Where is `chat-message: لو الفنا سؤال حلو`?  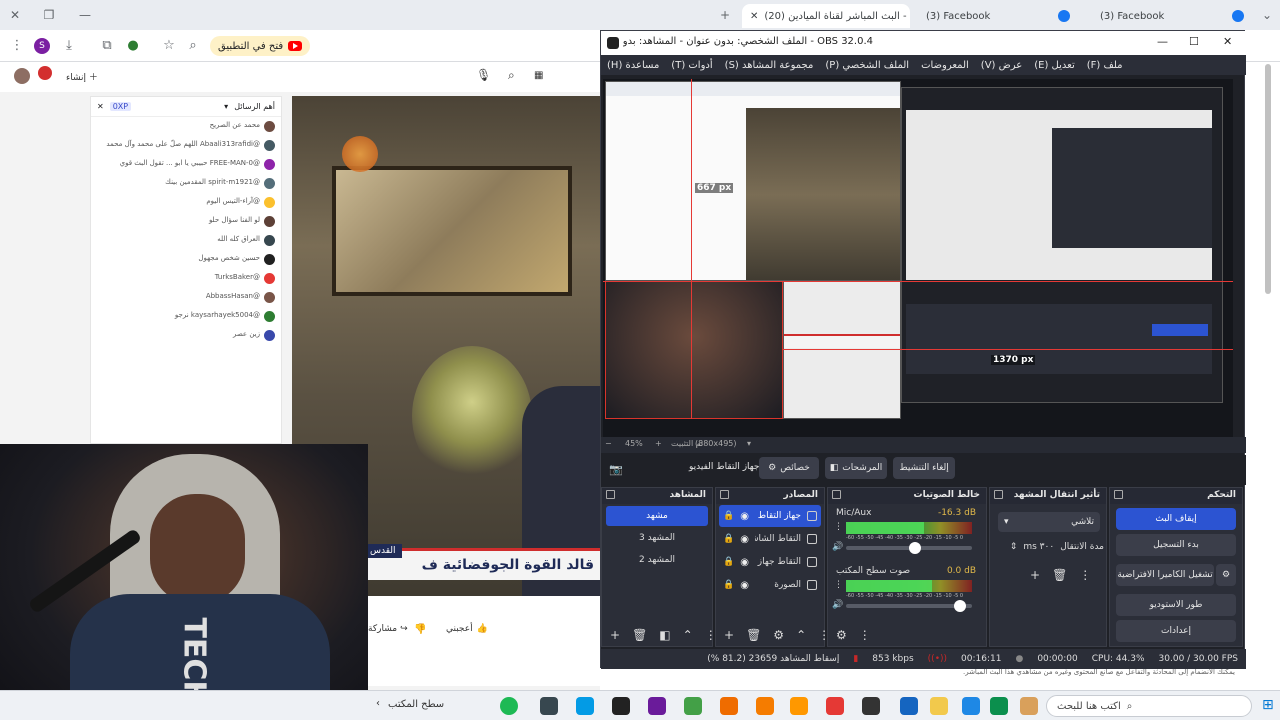
chat-message: لو الفنا سؤال حلو is located at coordinates (186, 221).